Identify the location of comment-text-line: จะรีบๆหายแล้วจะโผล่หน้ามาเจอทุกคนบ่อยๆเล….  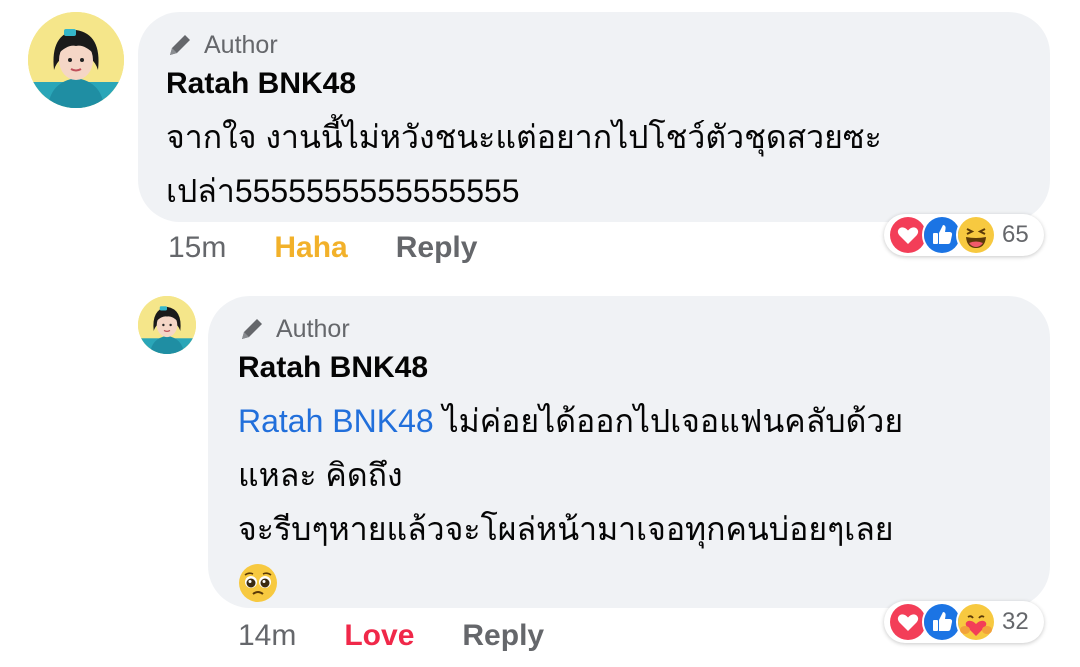
(566, 529).